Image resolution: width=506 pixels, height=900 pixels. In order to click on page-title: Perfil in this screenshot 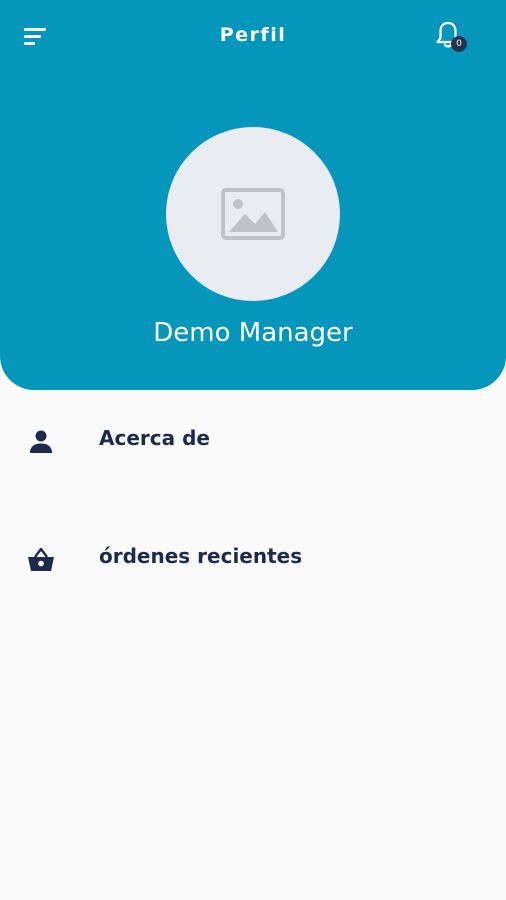, I will do `click(253, 35)`.